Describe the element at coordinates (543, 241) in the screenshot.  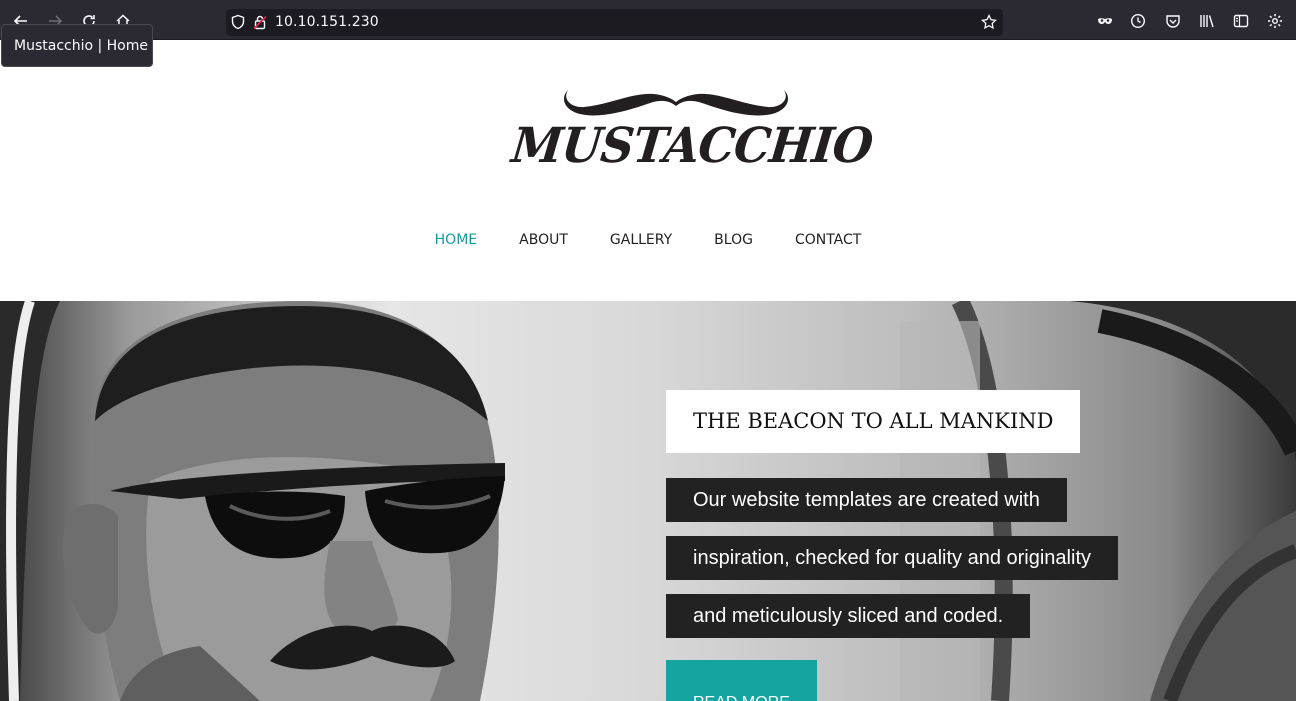
I see `nav-about: ABOUT` at that location.